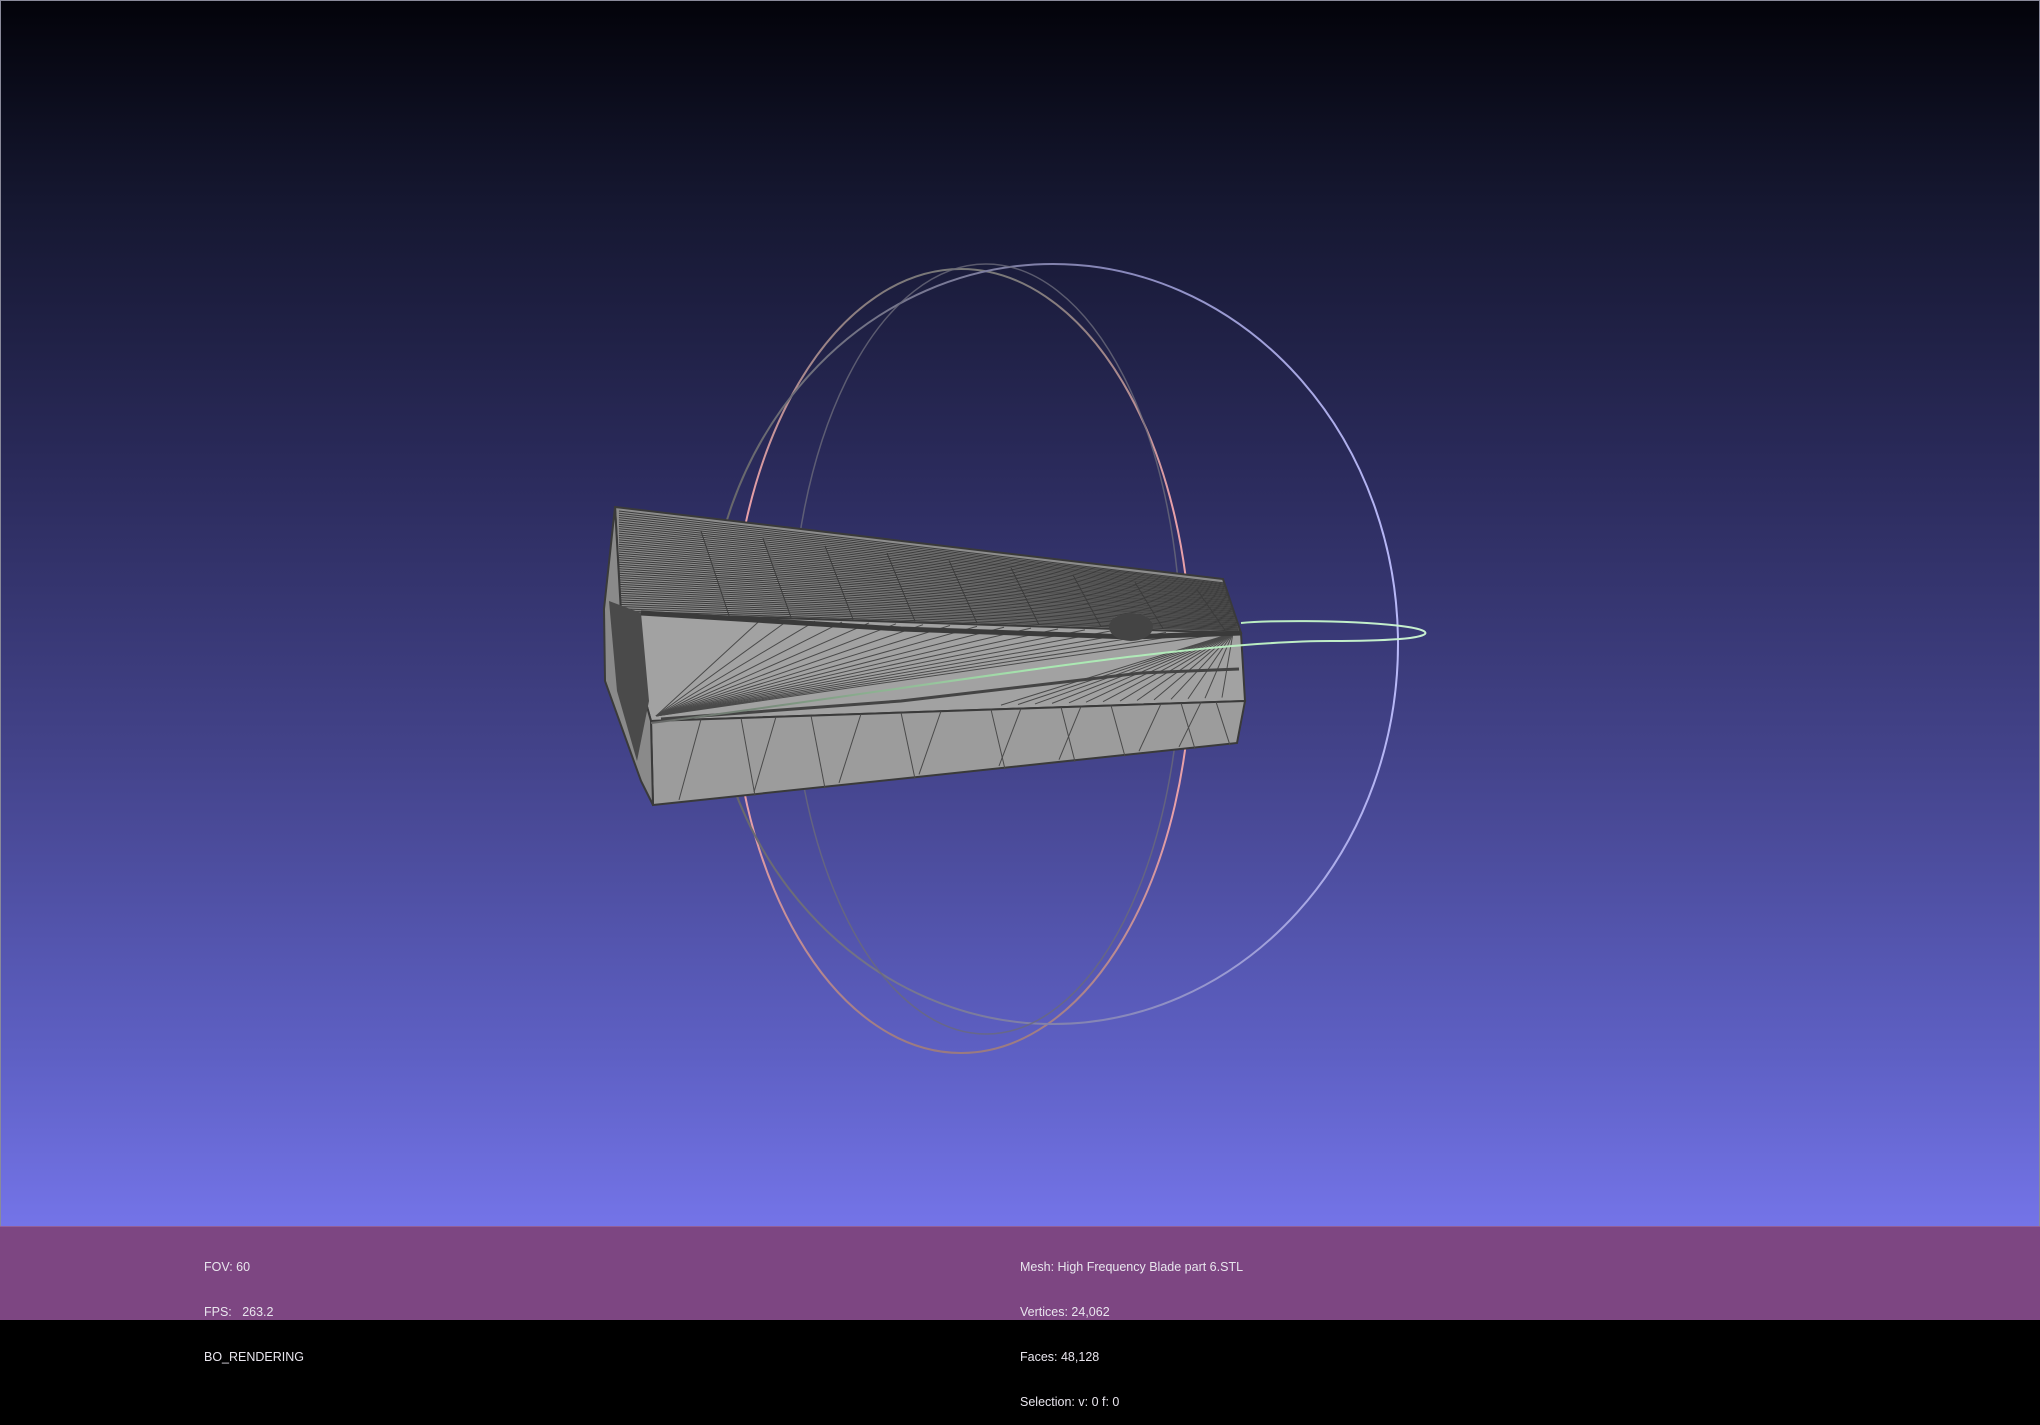  I want to click on mesh-name-label: Mesh: High Frequency Blade part 6.STL, so click(1132, 1267).